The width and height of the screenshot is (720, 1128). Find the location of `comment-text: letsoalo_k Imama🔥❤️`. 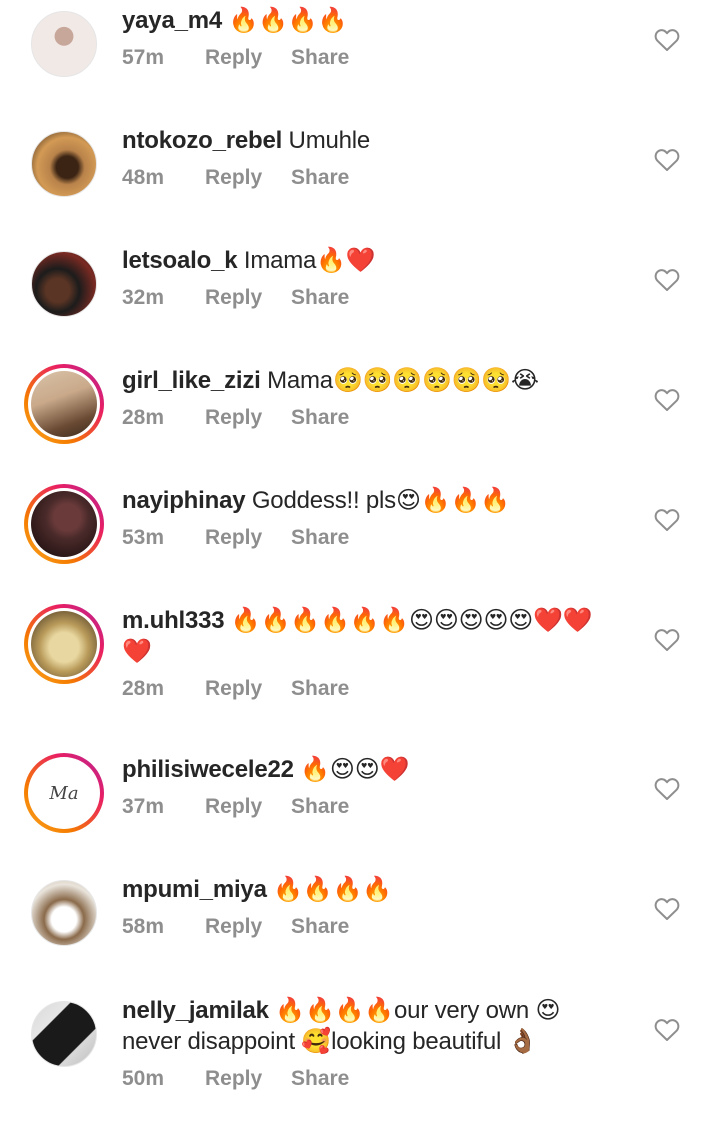

comment-text: letsoalo_k Imama🔥❤️ is located at coordinates (372, 260).